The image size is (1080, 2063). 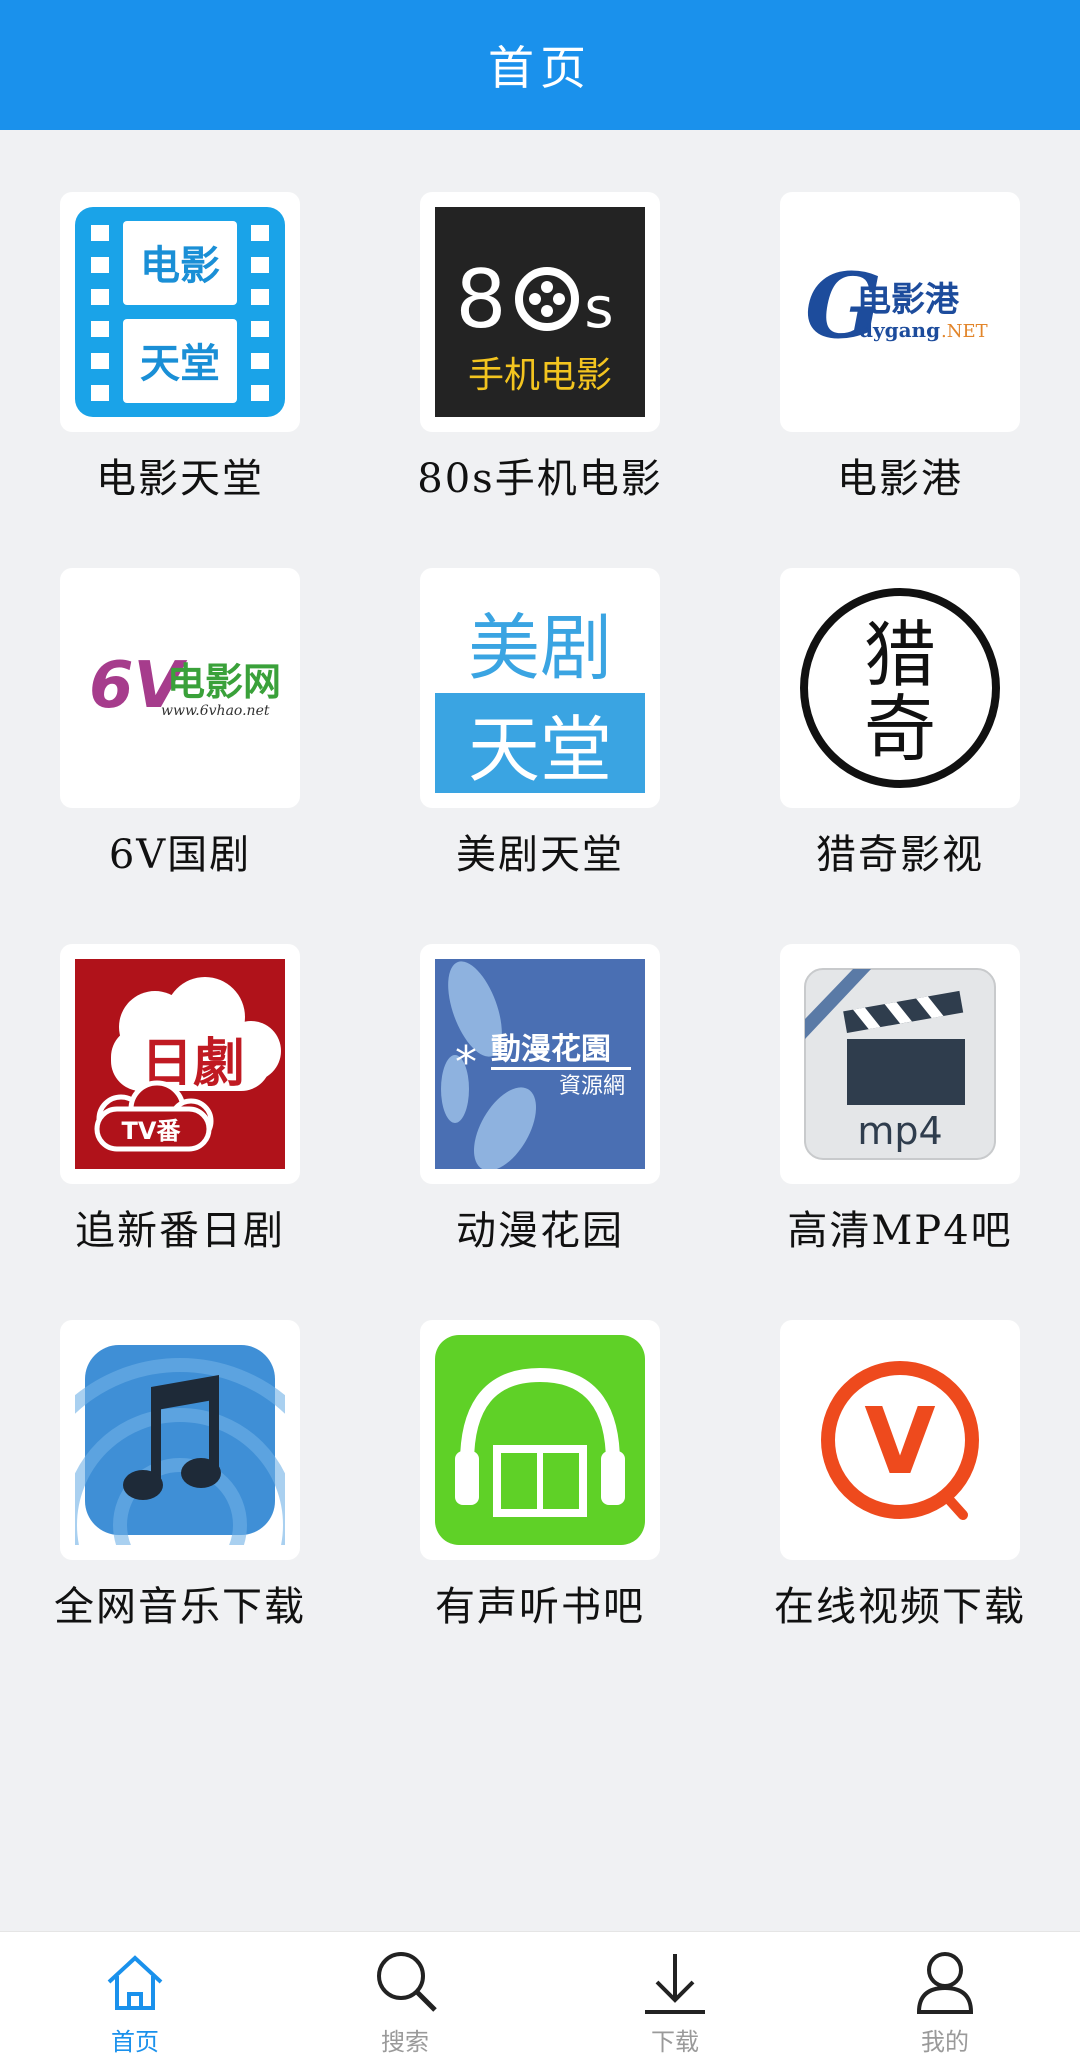 I want to click on app-label: 美剧天堂, so click(x=540, y=855).